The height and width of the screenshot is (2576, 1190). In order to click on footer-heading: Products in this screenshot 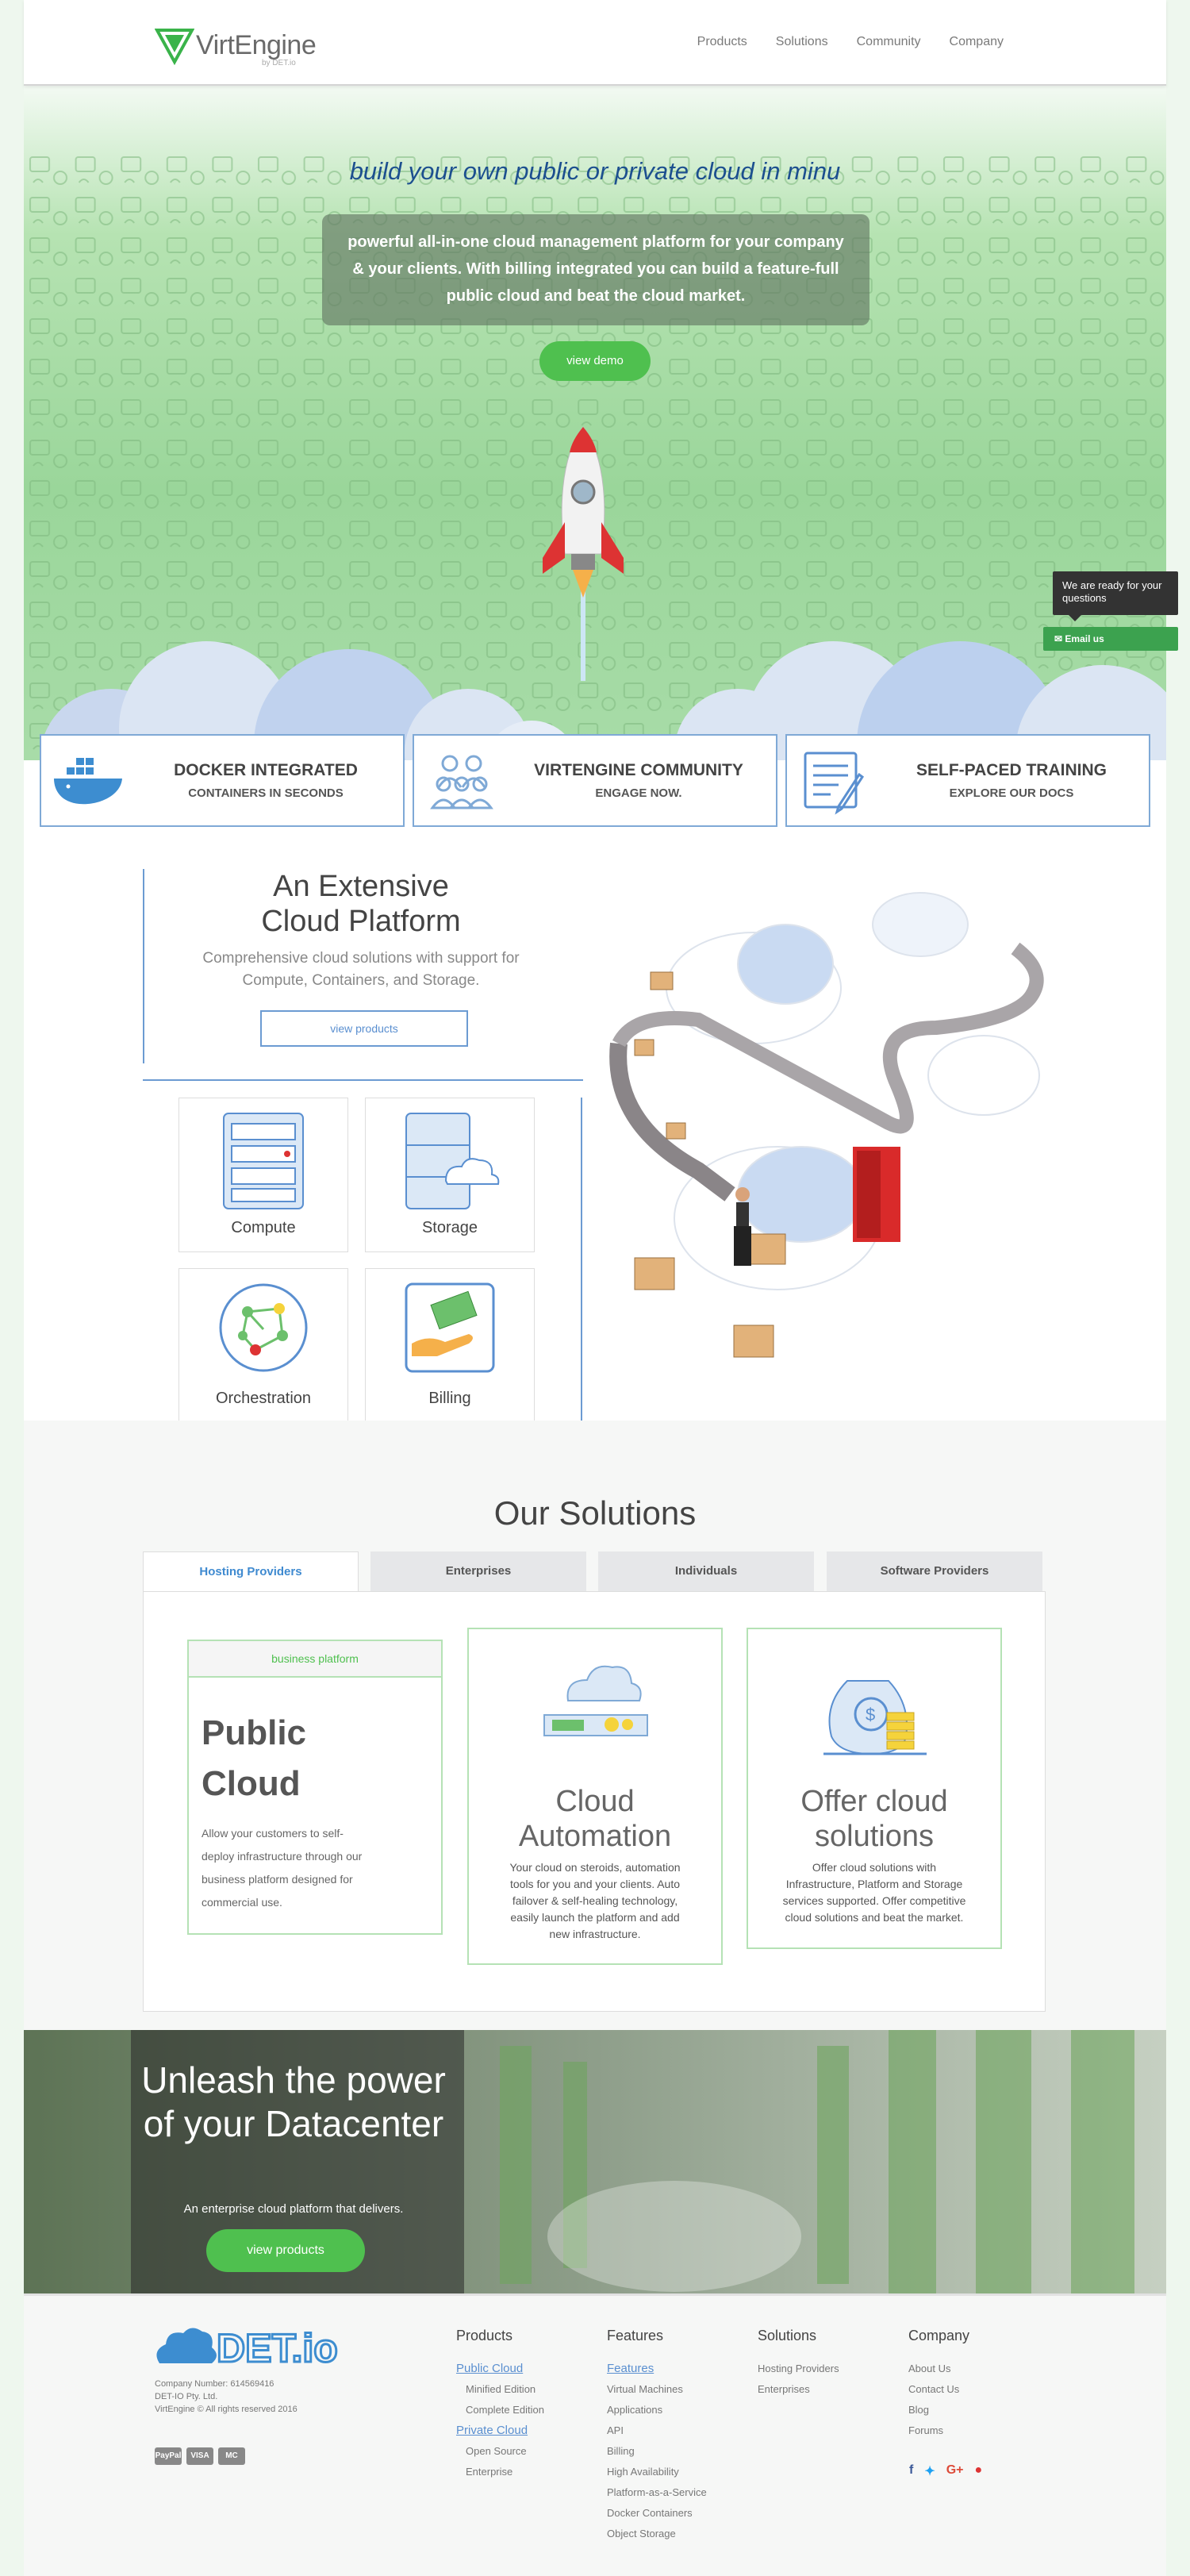, I will do `click(484, 2335)`.